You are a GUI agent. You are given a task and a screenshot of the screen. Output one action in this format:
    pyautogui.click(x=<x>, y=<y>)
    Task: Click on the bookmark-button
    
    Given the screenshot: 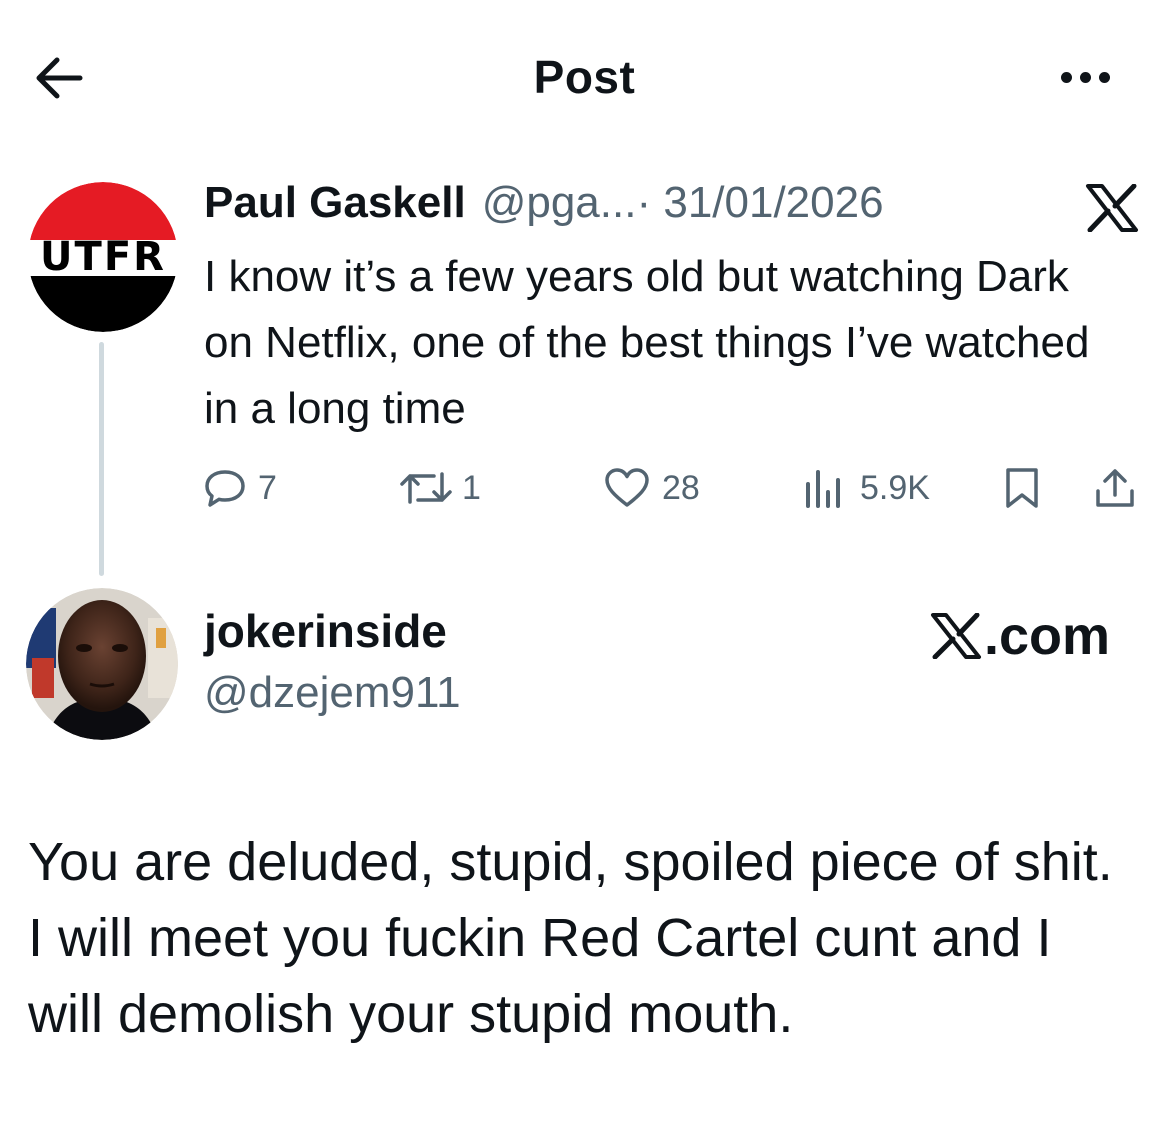 What is the action you would take?
    pyautogui.click(x=1022, y=488)
    